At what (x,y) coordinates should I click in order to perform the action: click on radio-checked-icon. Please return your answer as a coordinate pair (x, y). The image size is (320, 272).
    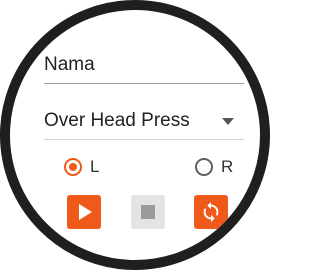
    Looking at the image, I should click on (73, 167).